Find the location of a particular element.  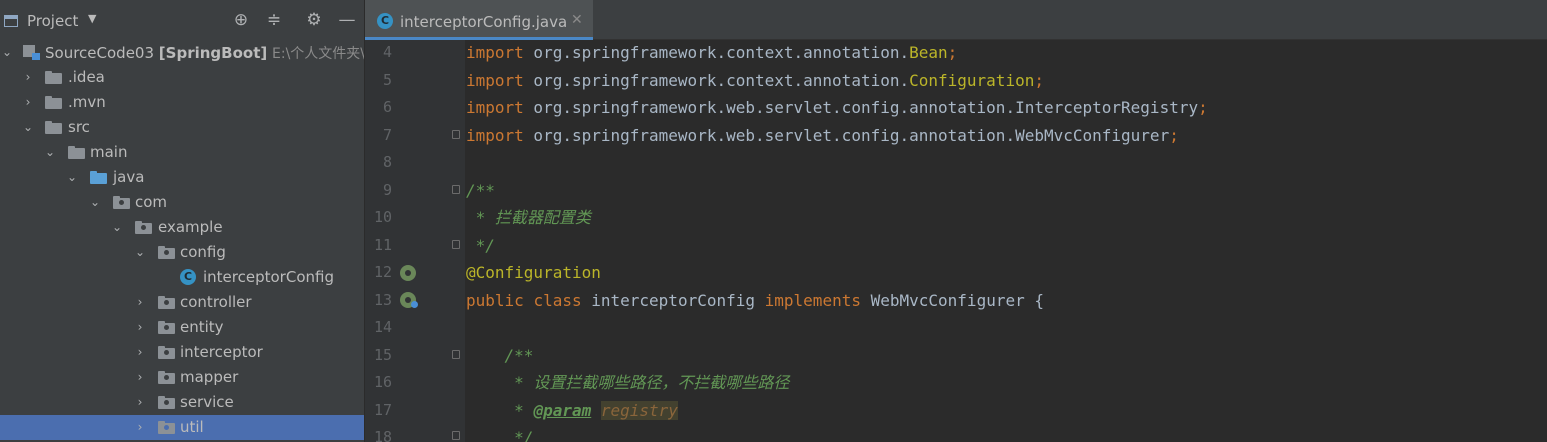

tab-interceptorconfig: C interceptorConfig.java ✕ is located at coordinates (479, 20).